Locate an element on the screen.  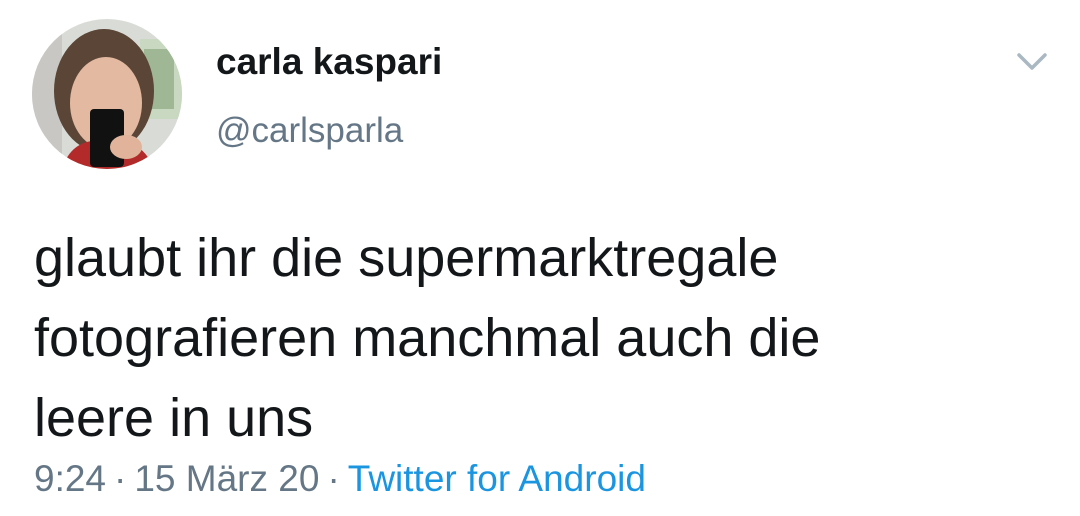
avatar is located at coordinates (107, 94).